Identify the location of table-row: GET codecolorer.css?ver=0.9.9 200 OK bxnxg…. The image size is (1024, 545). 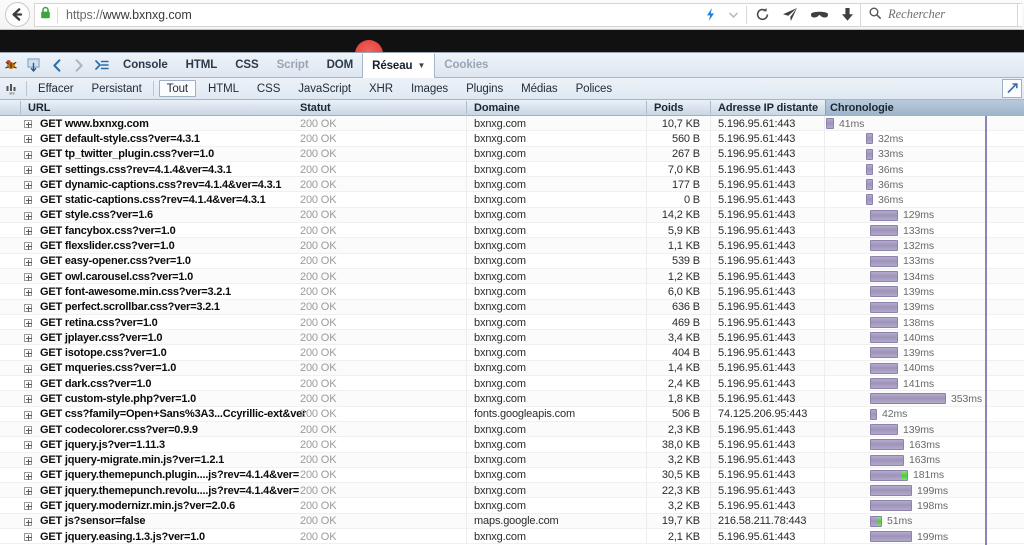
(512, 429).